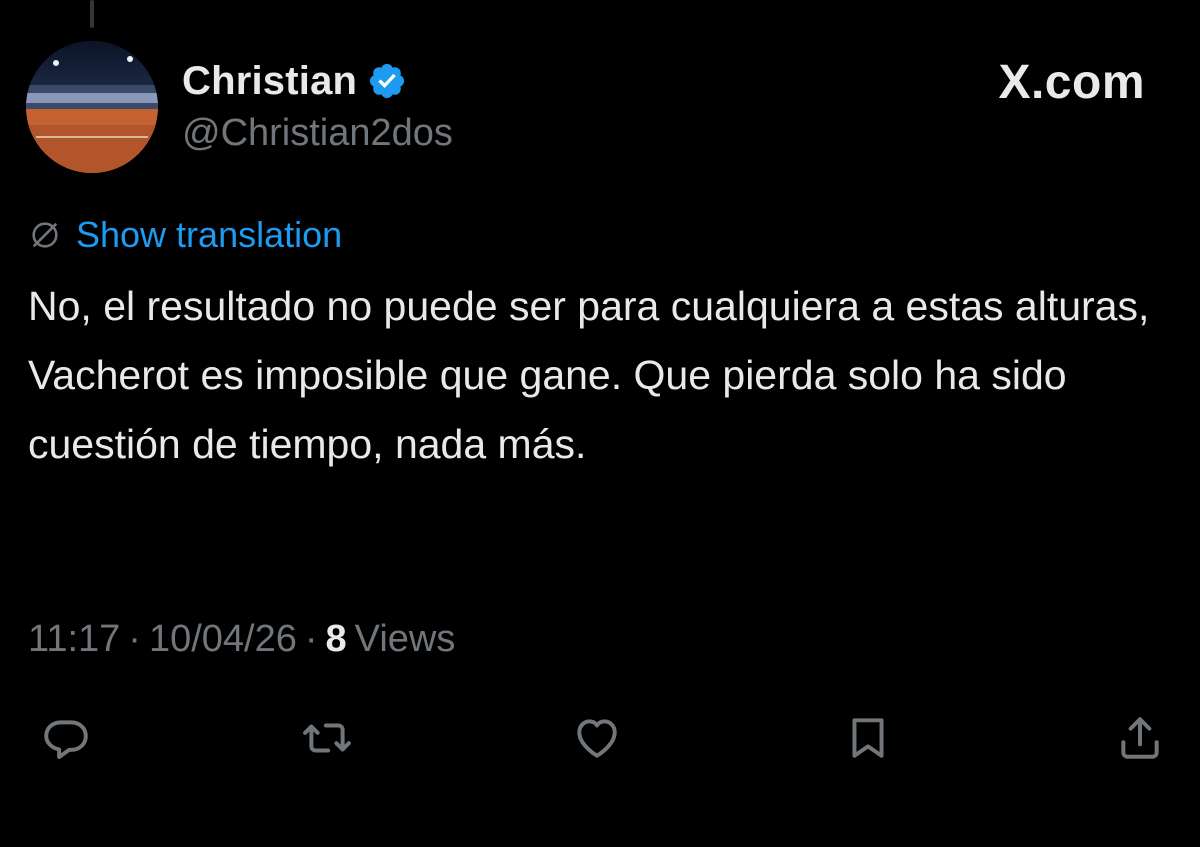  I want to click on tweet-actions, so click(600, 738).